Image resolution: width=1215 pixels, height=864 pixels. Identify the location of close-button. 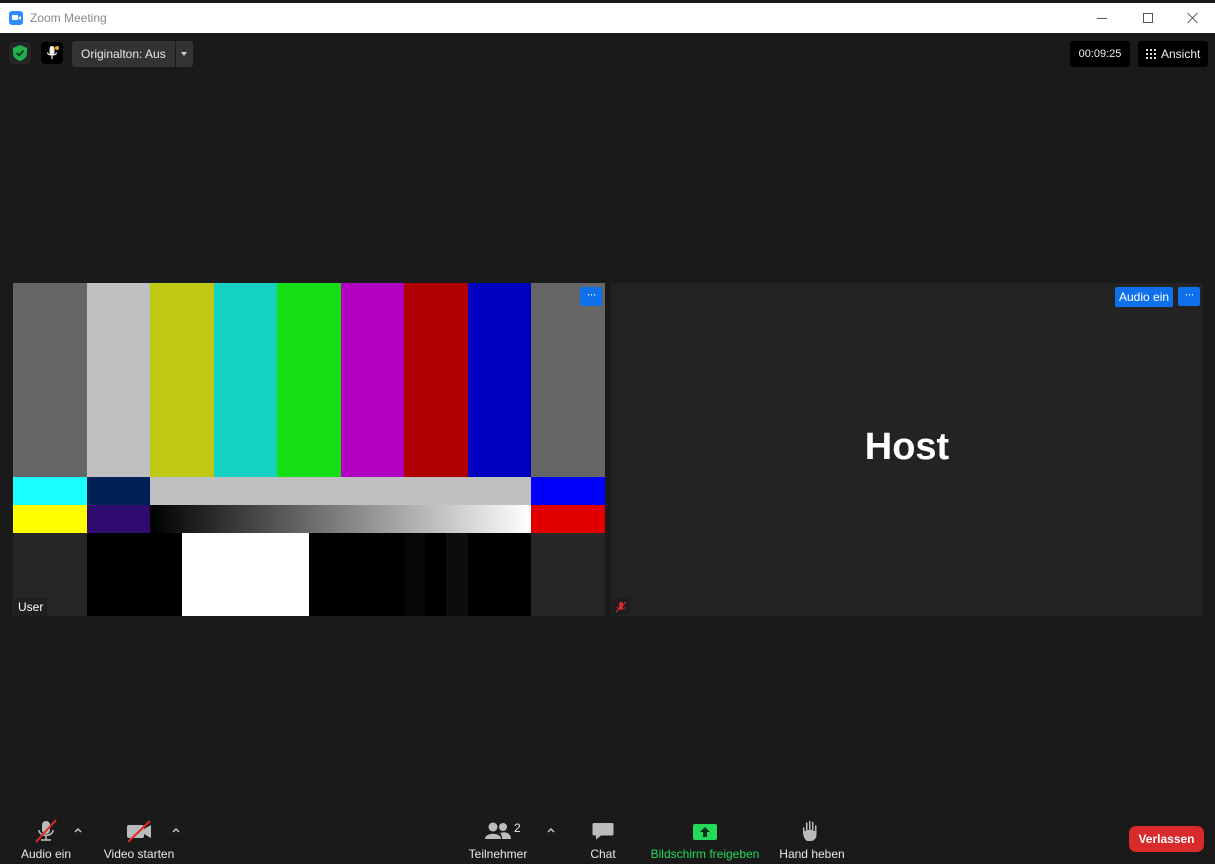
(1192, 18).